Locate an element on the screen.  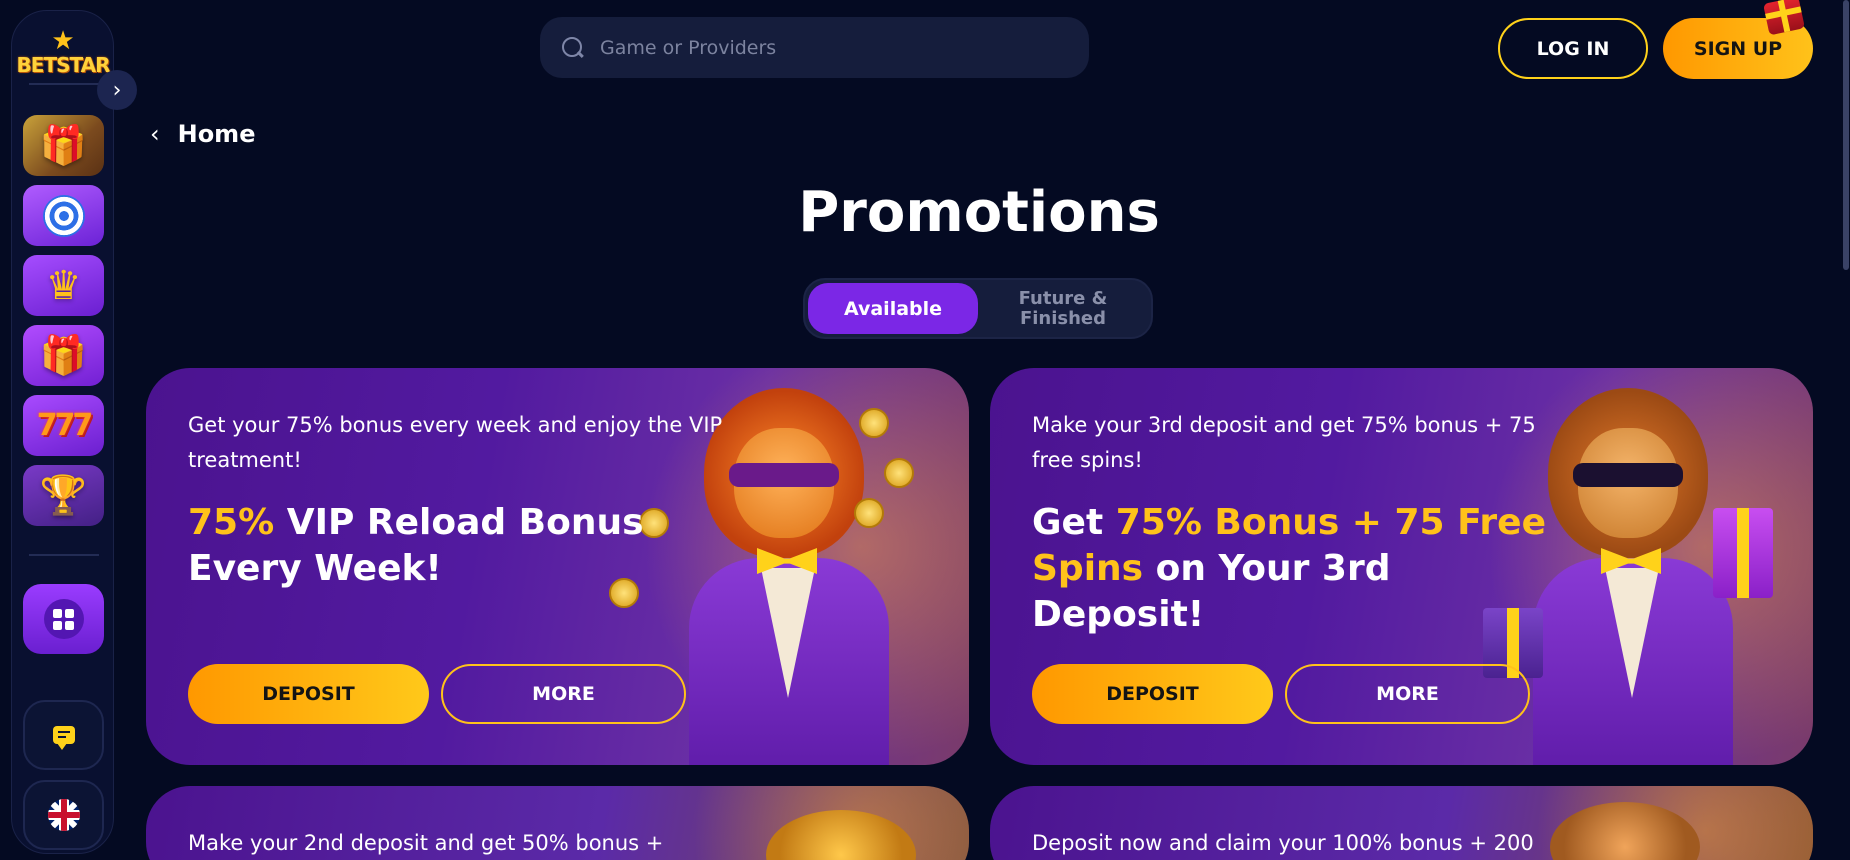
chevron-right-icon: › is located at coordinates (117, 90).